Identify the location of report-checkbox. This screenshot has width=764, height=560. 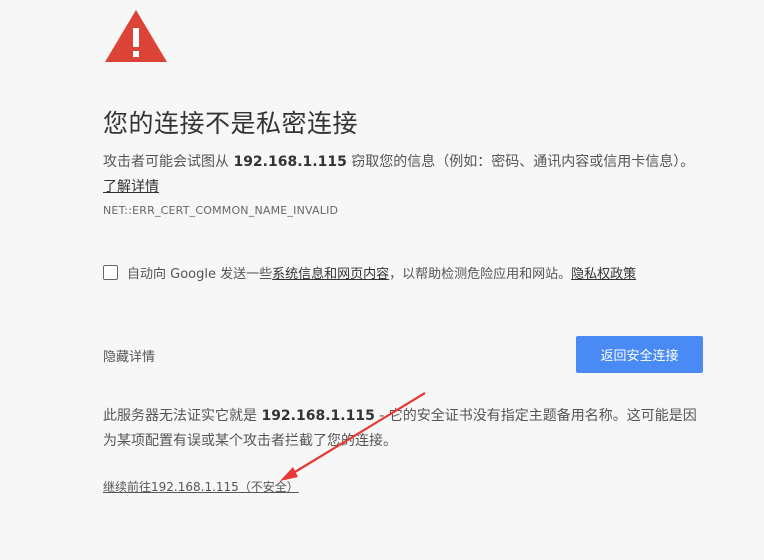
(110, 272).